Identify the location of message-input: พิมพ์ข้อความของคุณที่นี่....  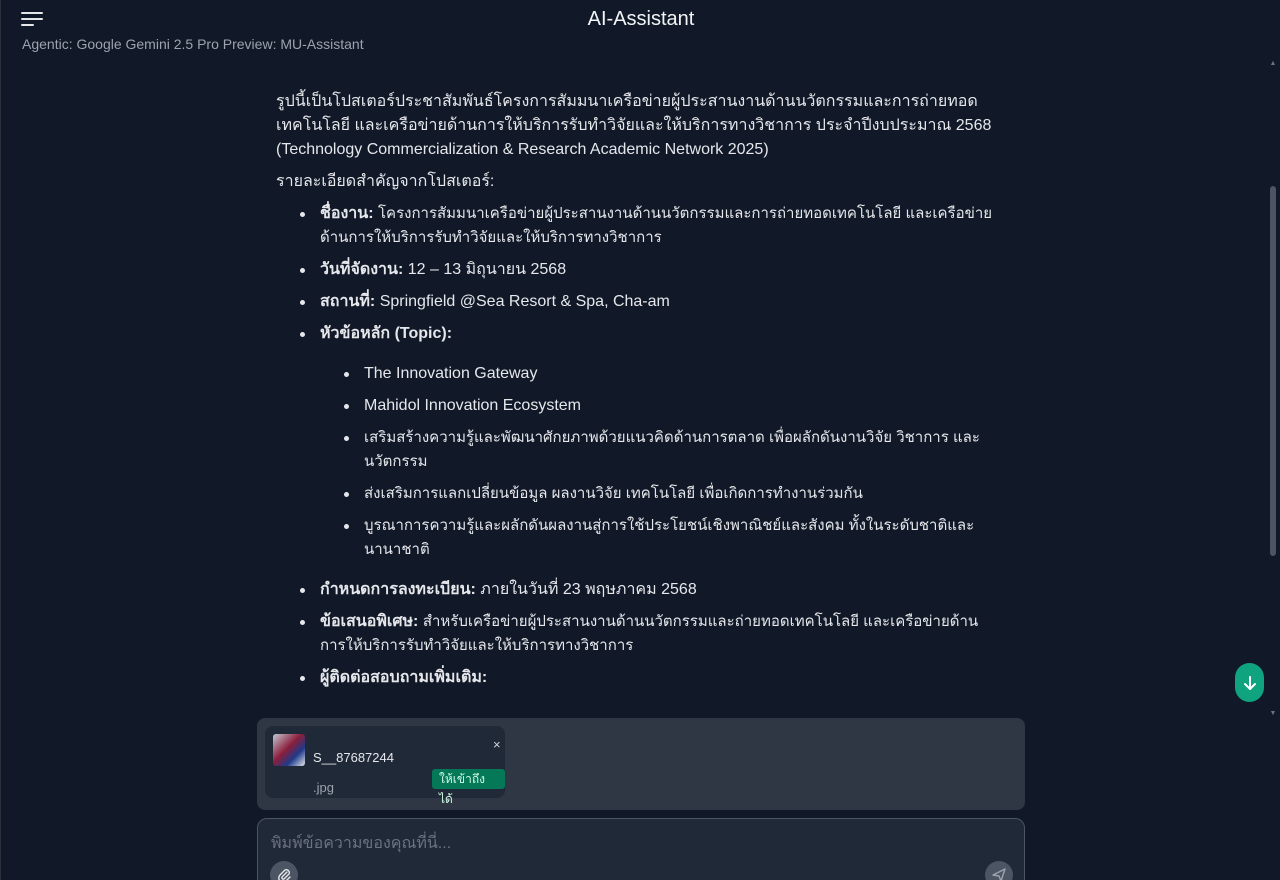
(641, 849).